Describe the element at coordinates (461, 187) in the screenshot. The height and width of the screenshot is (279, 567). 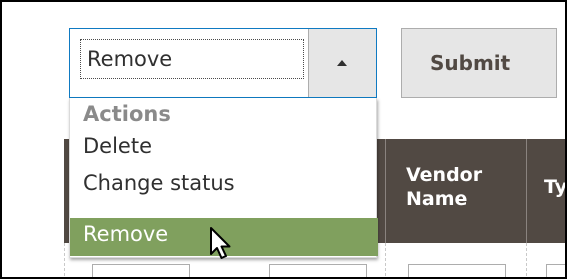
I see `column-header-vendor-name: Vendor Name` at that location.